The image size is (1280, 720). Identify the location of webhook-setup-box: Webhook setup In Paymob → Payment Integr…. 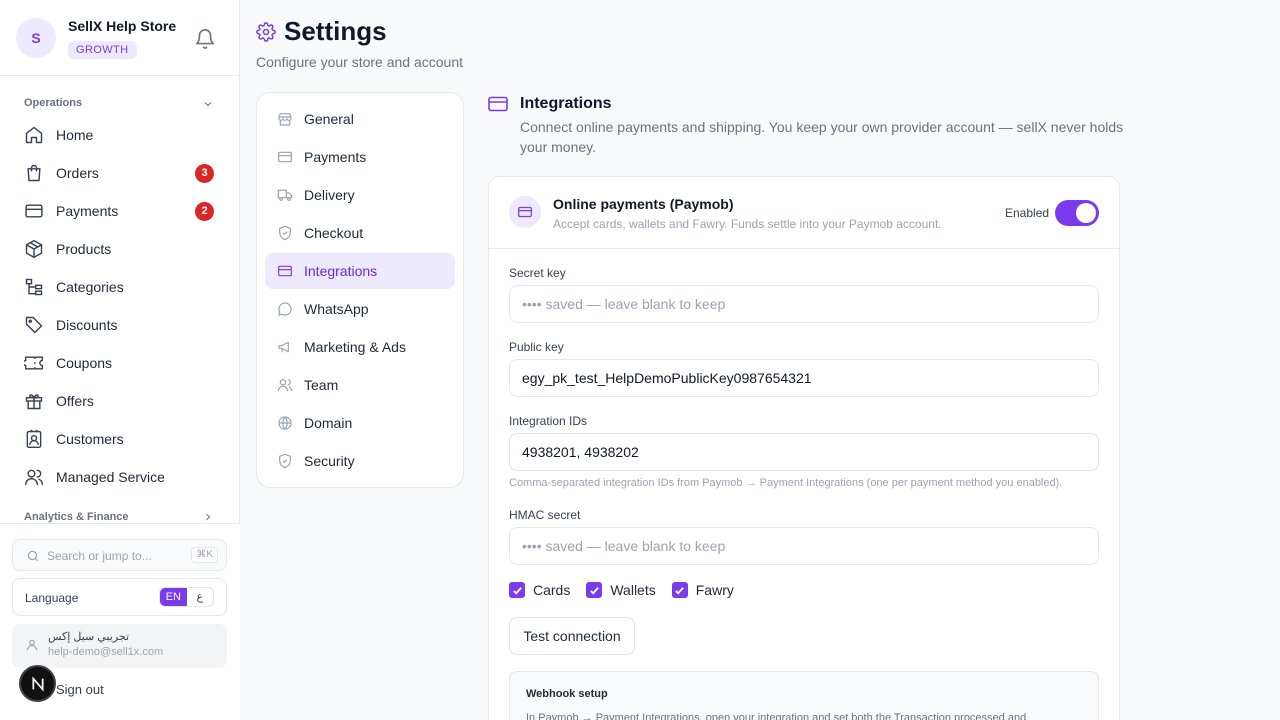
(804, 695).